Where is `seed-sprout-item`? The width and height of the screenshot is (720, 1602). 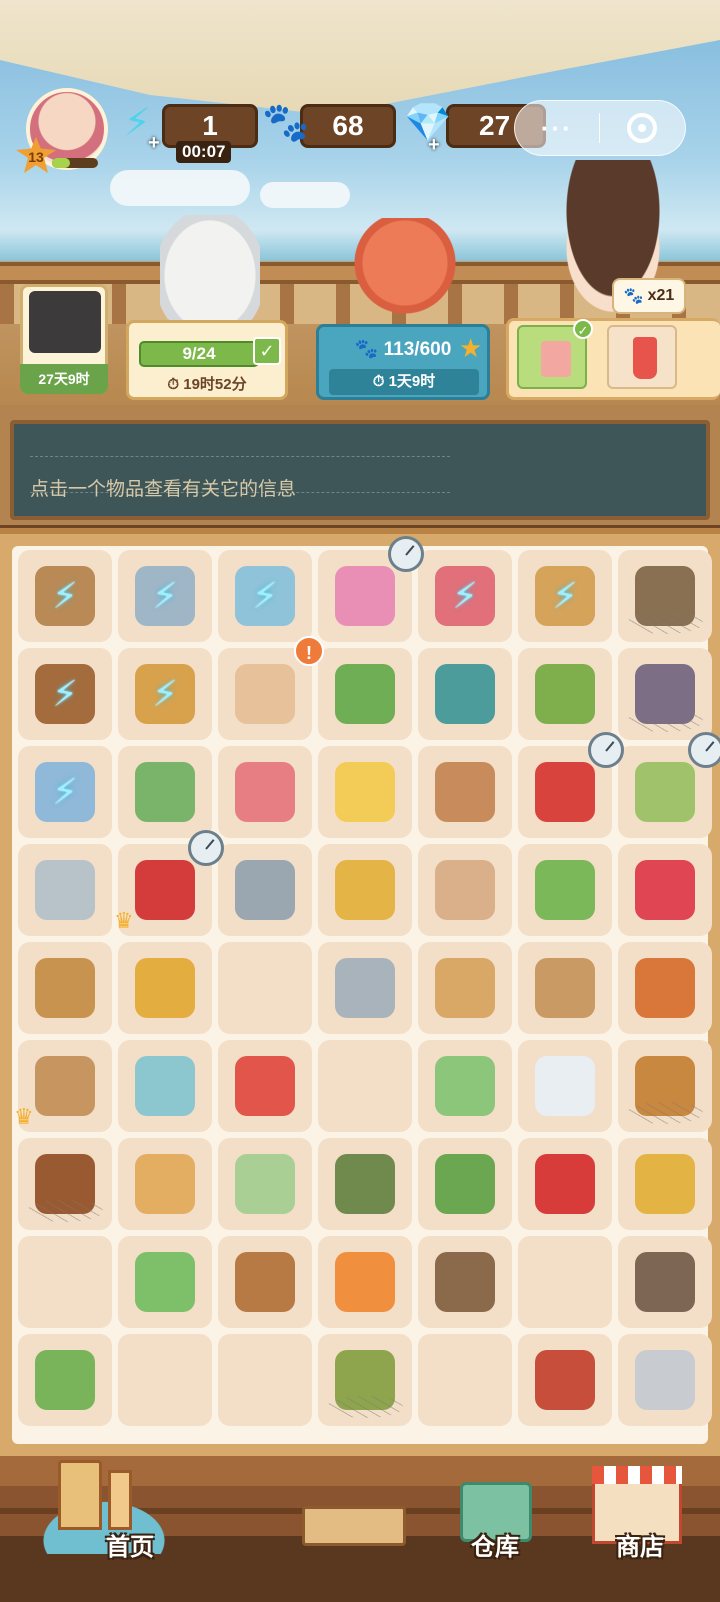 seed-sprout-item is located at coordinates (465, 792).